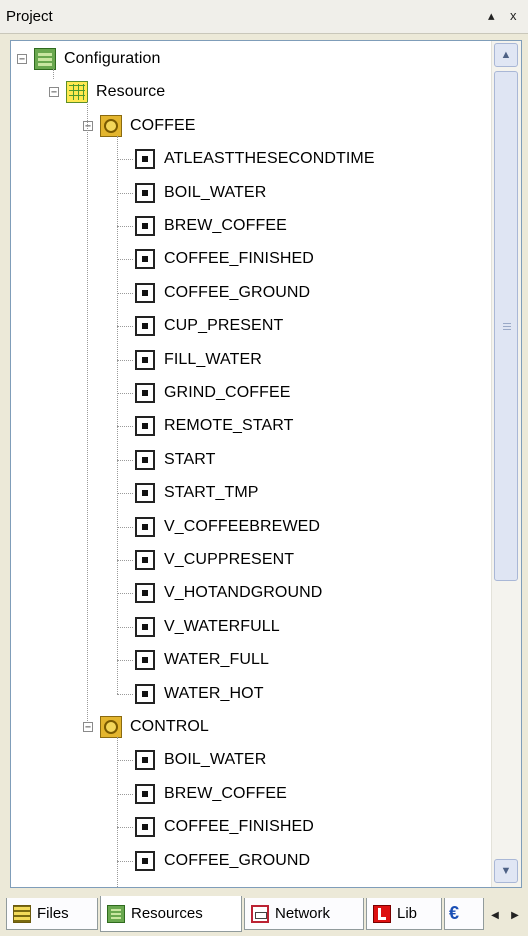 The image size is (528, 936). Describe the element at coordinates (491, 16) in the screenshot. I see `pin-icon: ▴` at that location.